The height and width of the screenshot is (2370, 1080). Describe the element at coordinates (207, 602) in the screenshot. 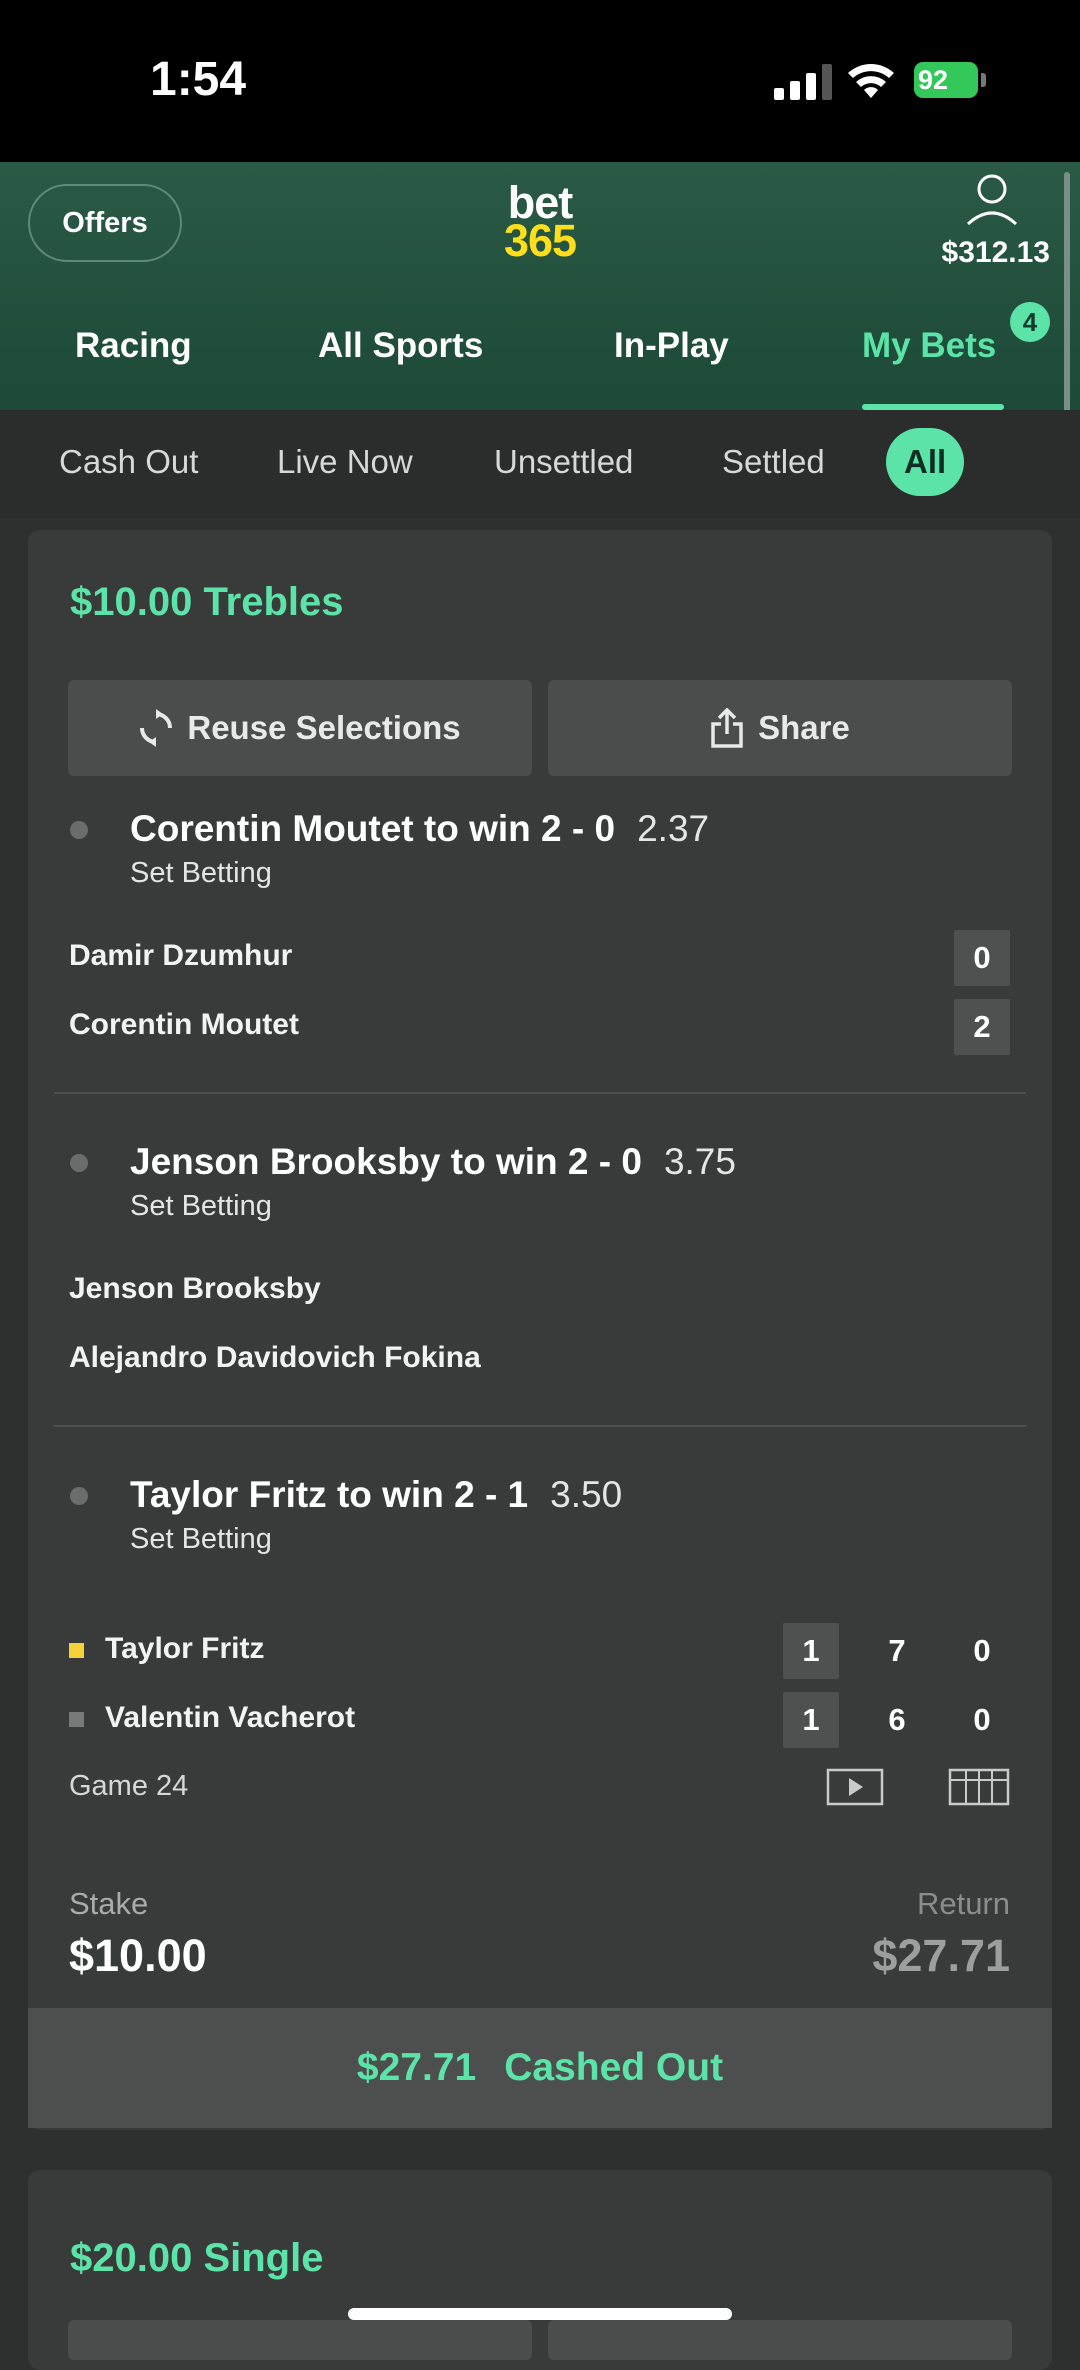

I see `bet-title: $10.00 Trebles` at that location.